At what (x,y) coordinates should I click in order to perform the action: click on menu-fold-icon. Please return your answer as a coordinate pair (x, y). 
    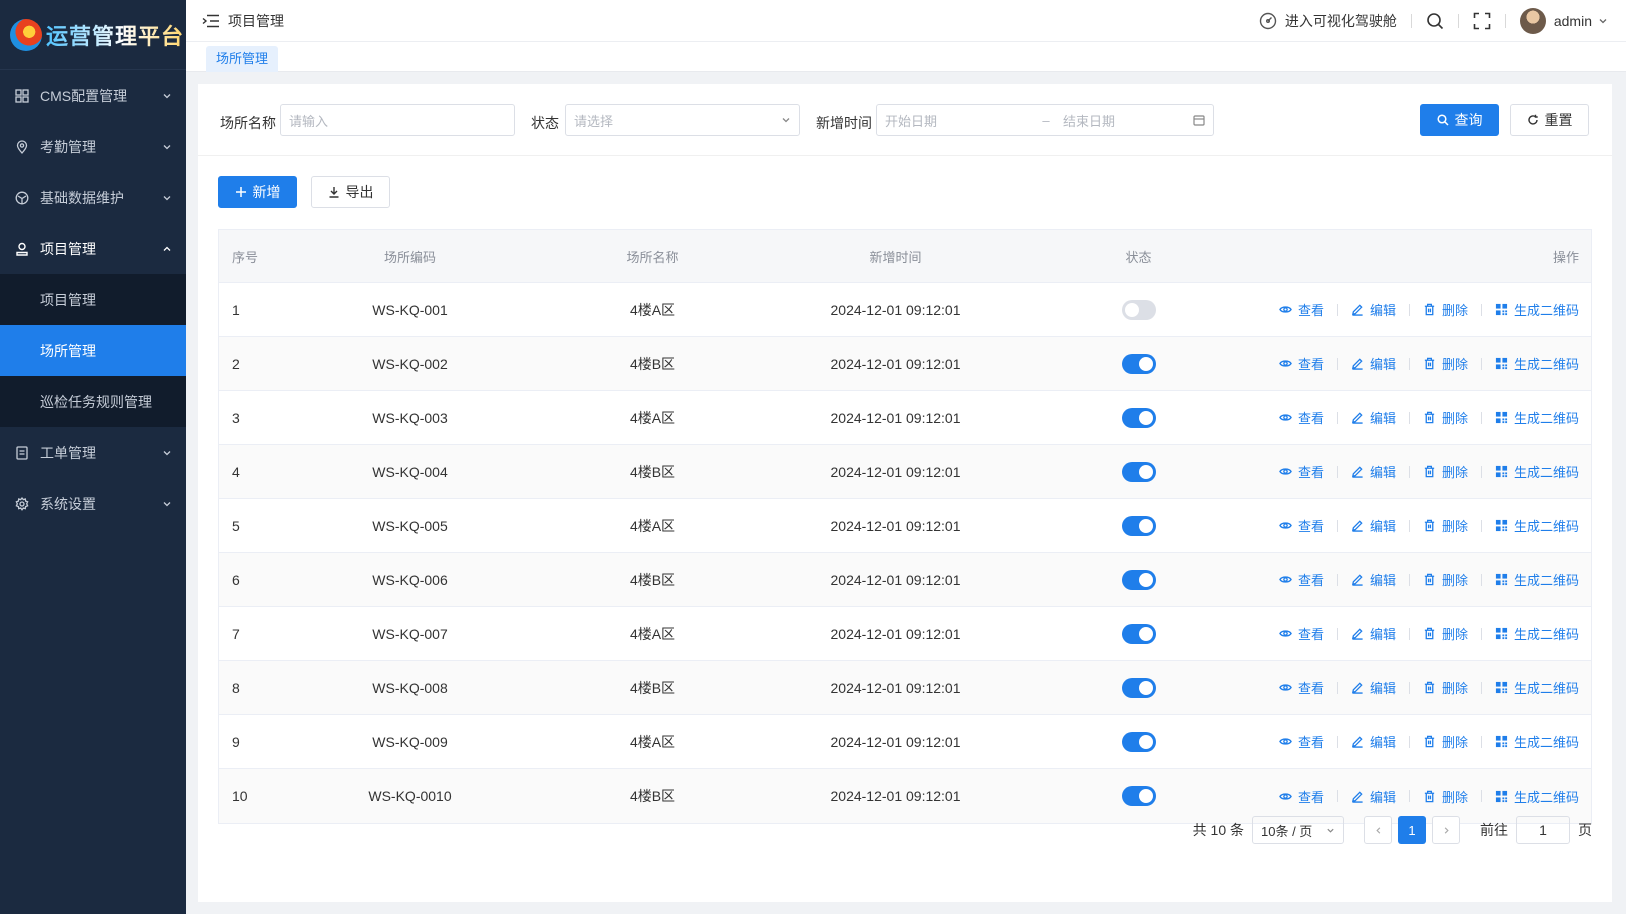
    Looking at the image, I should click on (211, 21).